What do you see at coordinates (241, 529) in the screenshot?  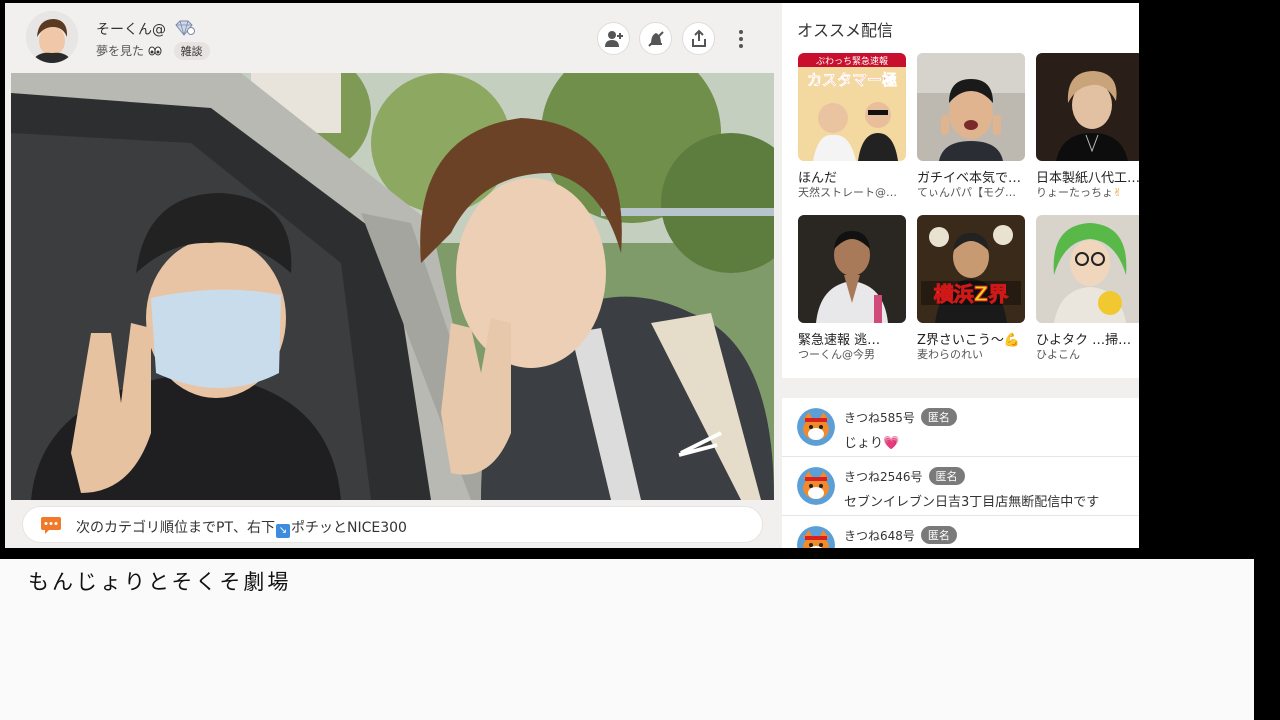 I see `ticker-text: 次のカテゴリ順位までPT、右下 ↘ ポチッとNICE300` at bounding box center [241, 529].